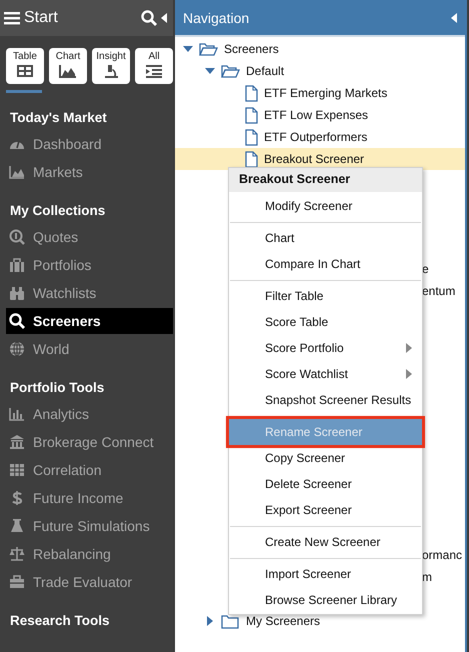  Describe the element at coordinates (427, 577) in the screenshot. I see `tree-item: m` at that location.